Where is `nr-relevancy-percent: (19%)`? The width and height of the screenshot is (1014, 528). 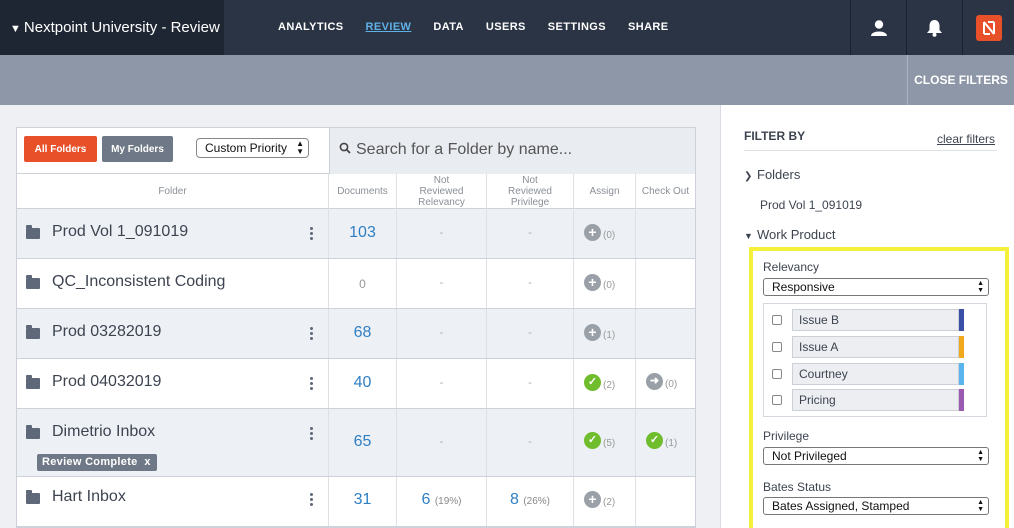
nr-relevancy-percent: (19%) is located at coordinates (448, 501).